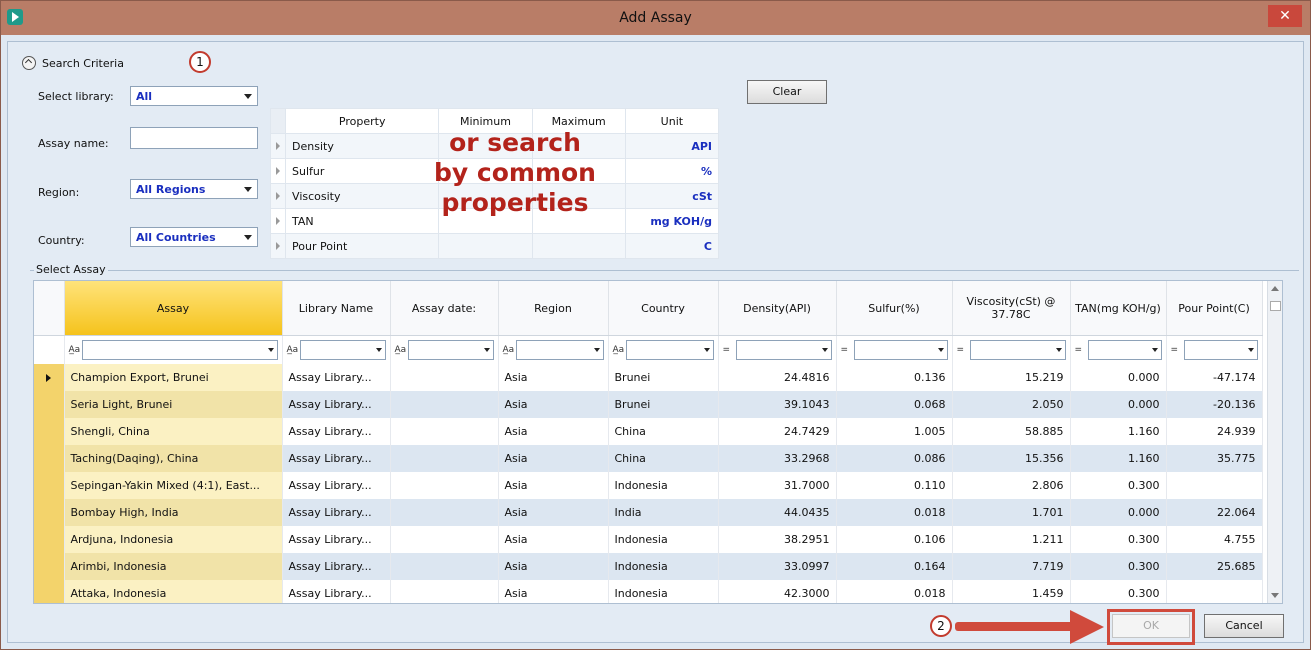 The height and width of the screenshot is (652, 1313). What do you see at coordinates (1011, 377) in the screenshot?
I see `table-cell: 15.219` at bounding box center [1011, 377].